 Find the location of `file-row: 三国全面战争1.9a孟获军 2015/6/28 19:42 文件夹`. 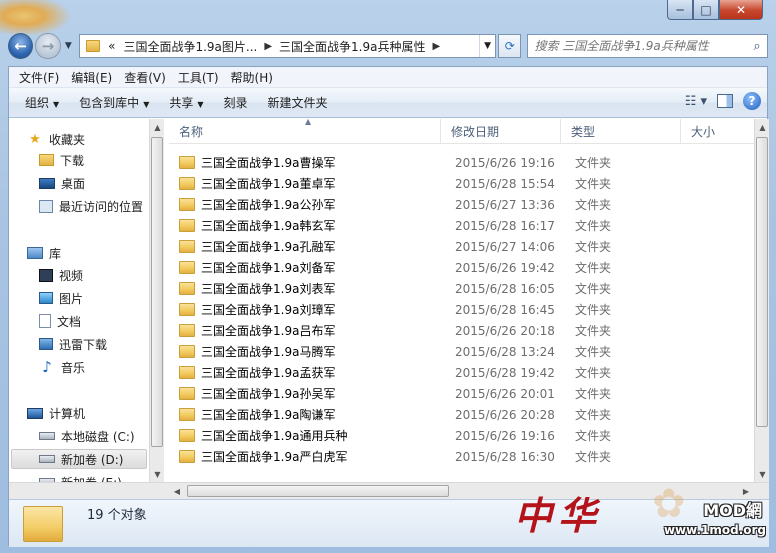

file-row: 三国全面战争1.9a孟获军 2015/6/28 19:42 文件夹 is located at coordinates (395, 372).